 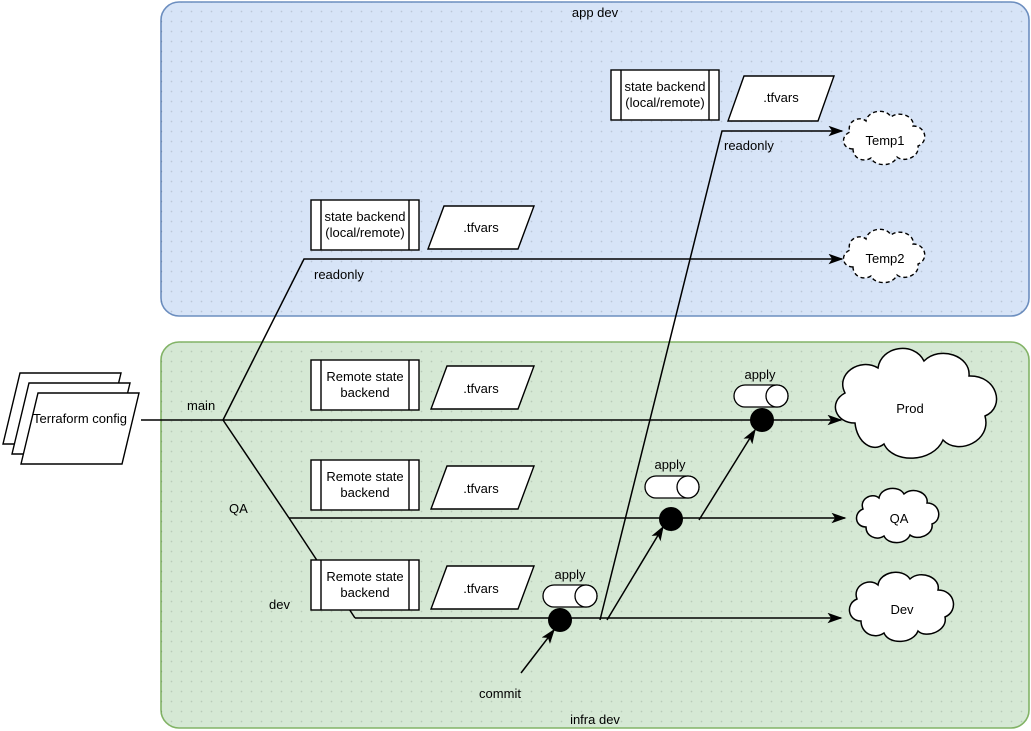 I want to click on toggle-apply-dev, so click(x=570, y=596).